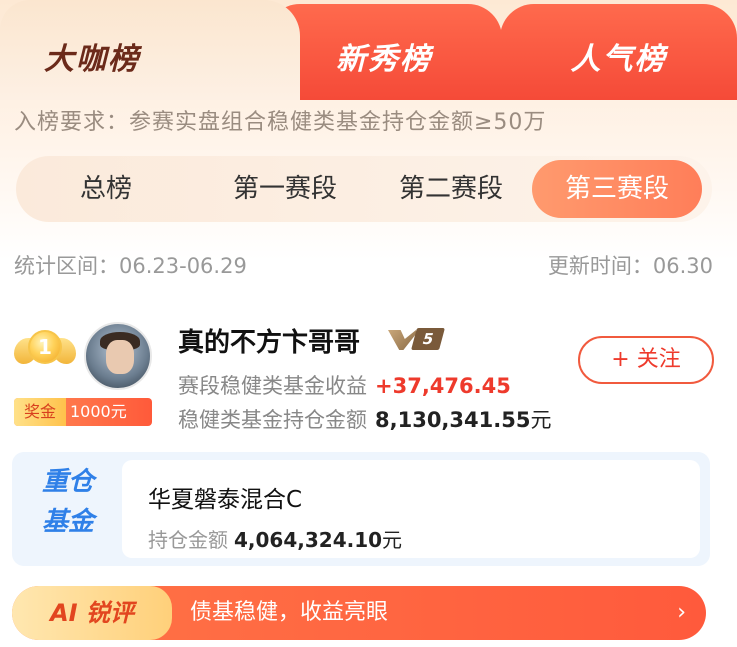 The width and height of the screenshot is (737, 647). I want to click on avatar, so click(118, 356).